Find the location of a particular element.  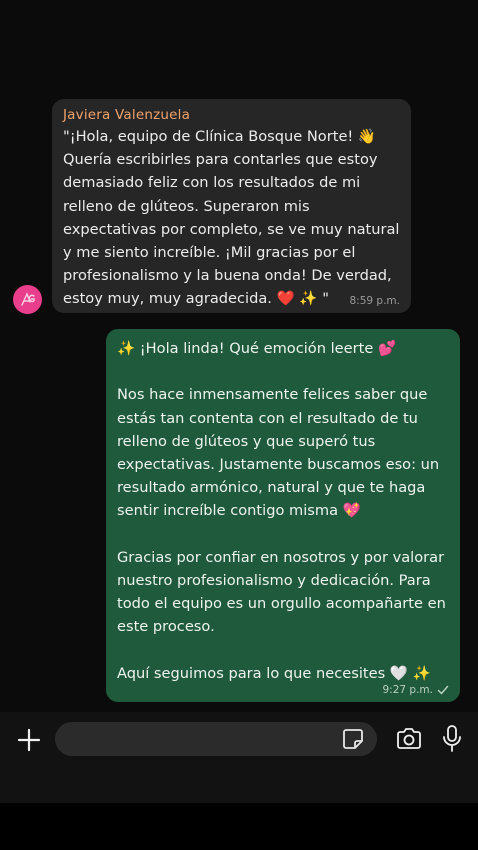

check-icon is located at coordinates (443, 690).